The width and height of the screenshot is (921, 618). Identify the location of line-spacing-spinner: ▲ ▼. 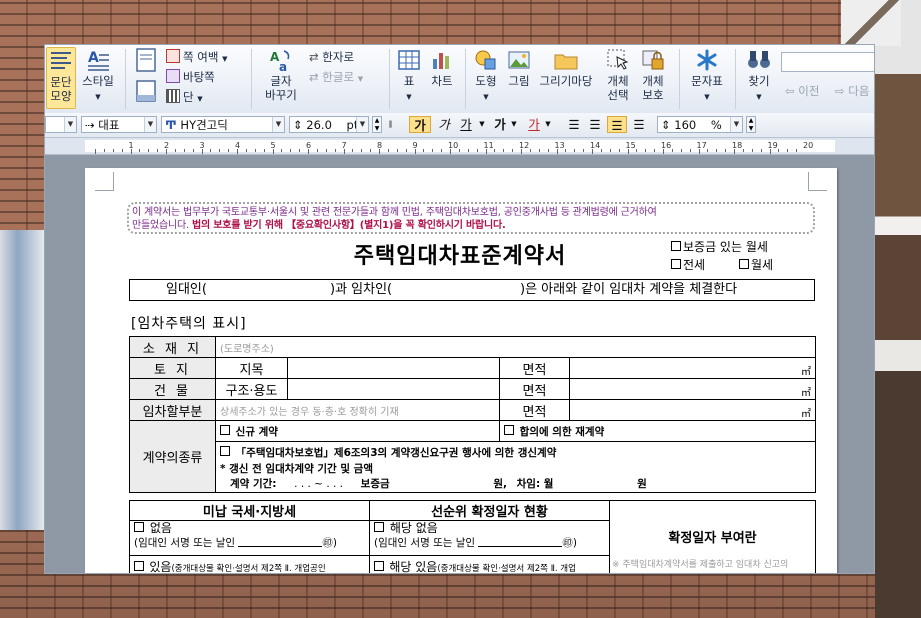
(751, 124).